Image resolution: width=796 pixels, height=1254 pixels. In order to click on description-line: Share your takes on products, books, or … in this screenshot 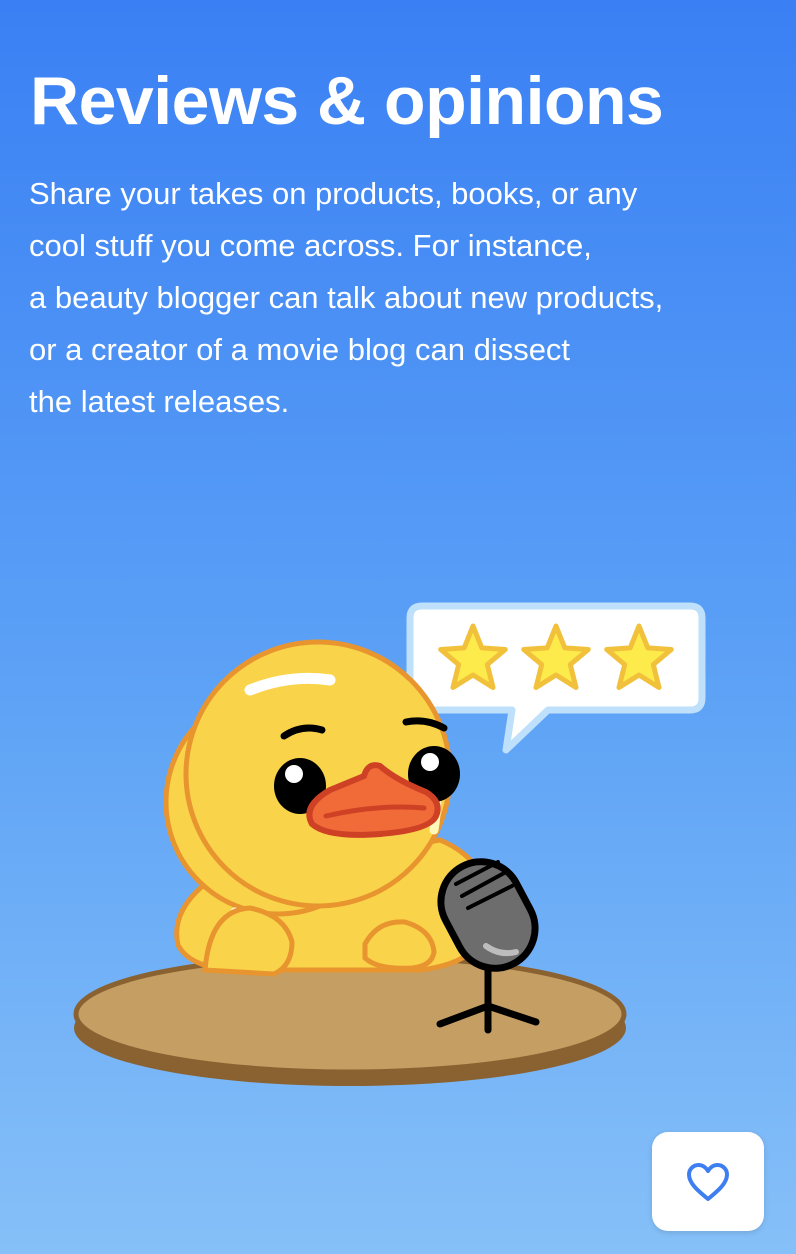, I will do `click(333, 193)`.